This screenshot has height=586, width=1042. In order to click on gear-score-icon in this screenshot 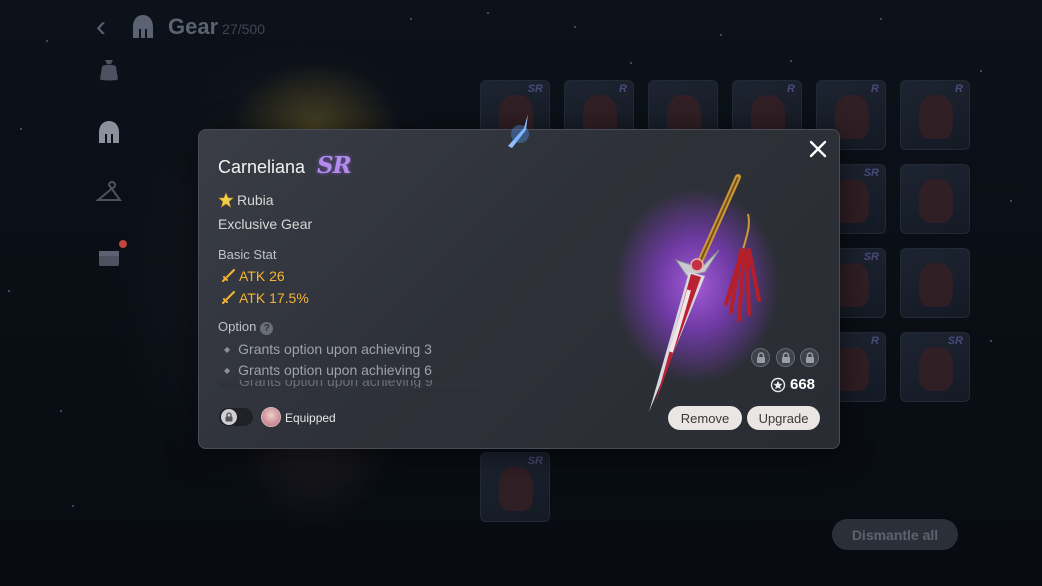, I will do `click(778, 384)`.